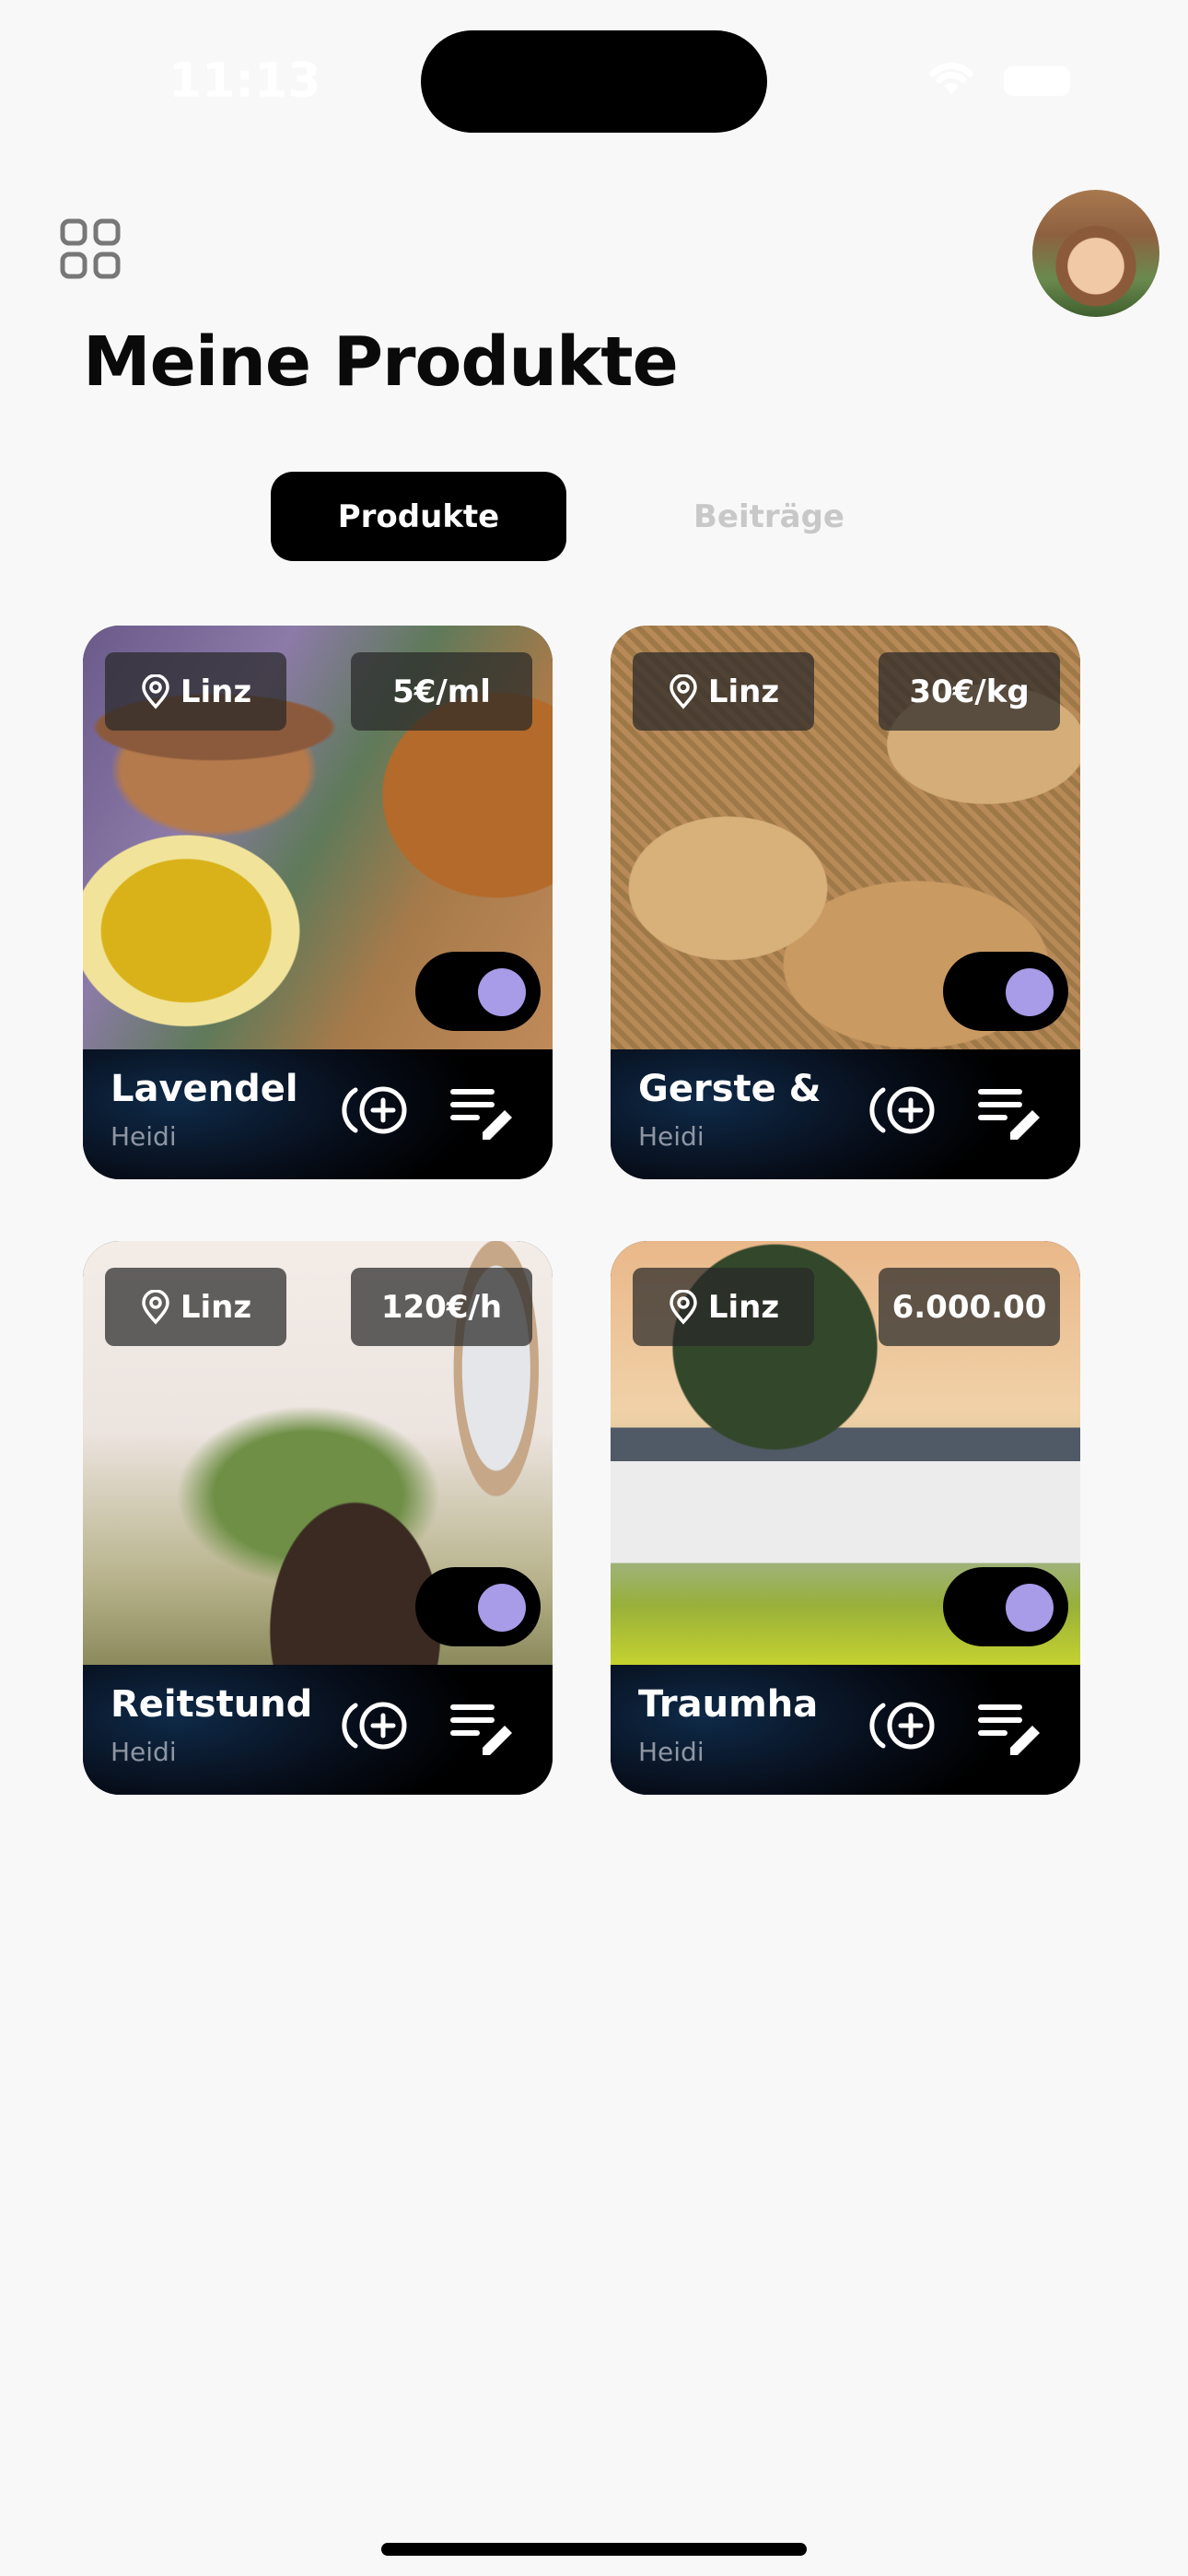 The width and height of the screenshot is (1188, 2576). What do you see at coordinates (318, 1518) in the screenshot?
I see `product-card: Linz 120€/h Reitstund Heidi` at bounding box center [318, 1518].